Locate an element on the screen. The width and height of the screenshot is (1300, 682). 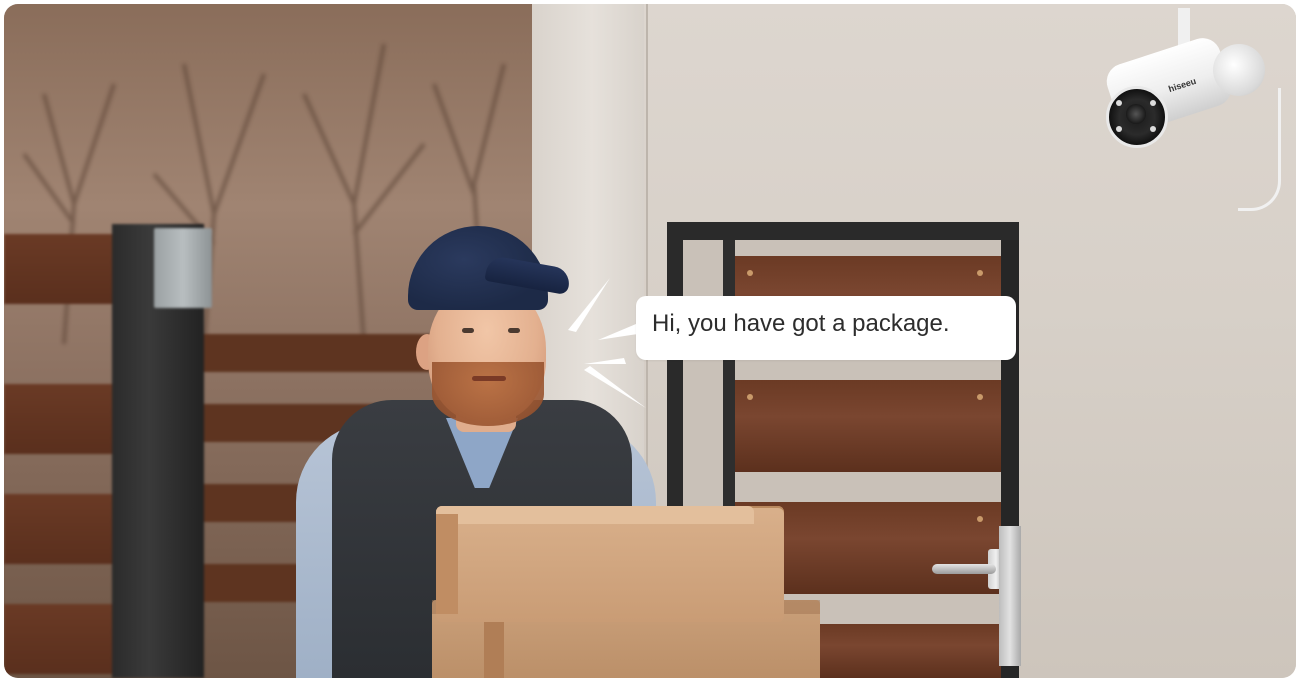
camera-lens is located at coordinates (1136, 114).